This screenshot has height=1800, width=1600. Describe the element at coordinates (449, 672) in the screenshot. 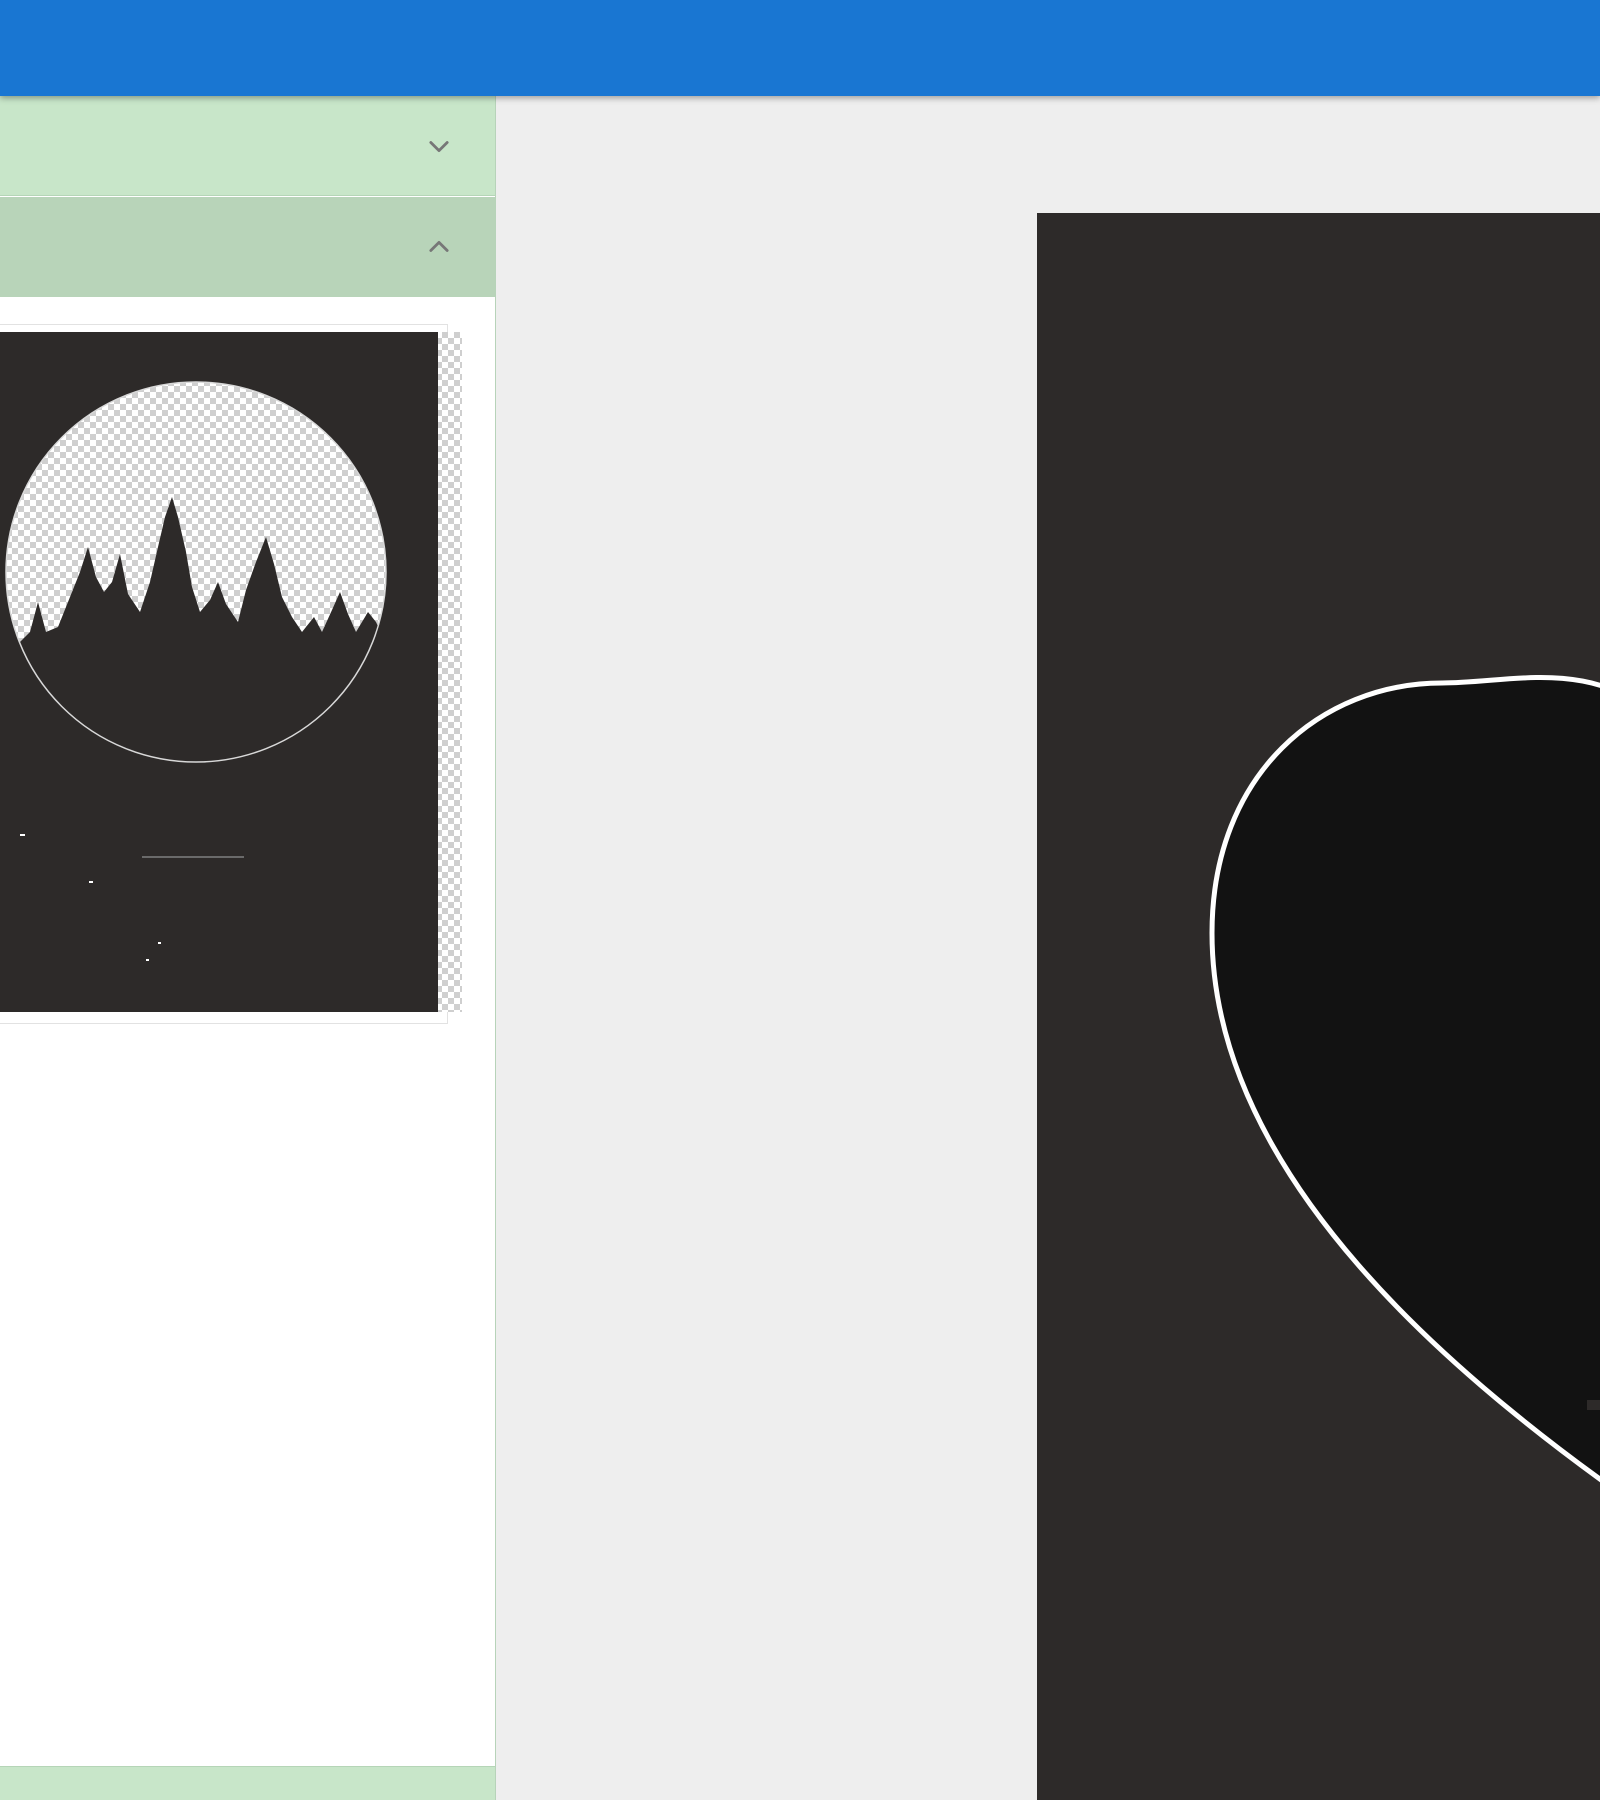

I see `thumbnail-transparent-edge` at that location.